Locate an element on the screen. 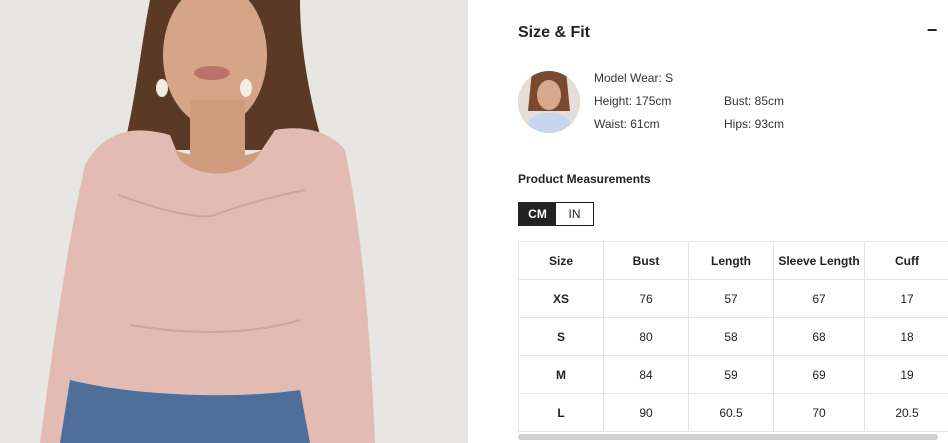  cell-length: 60.5 is located at coordinates (731, 412).